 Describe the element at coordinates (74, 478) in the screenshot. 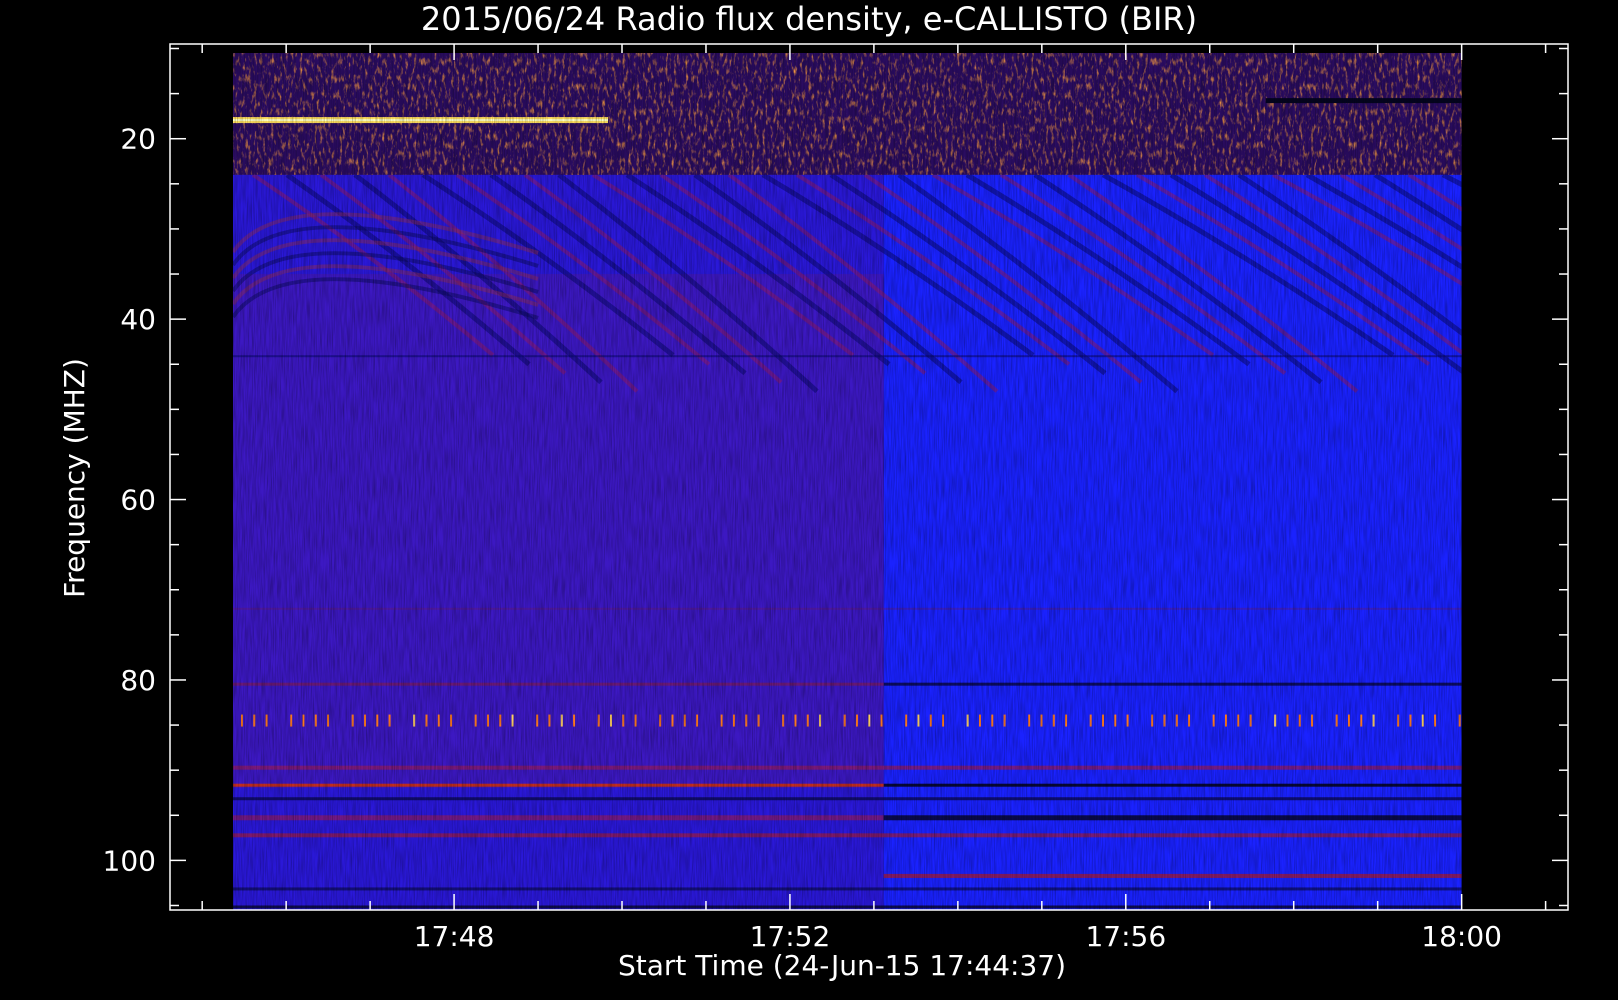

I see `y-axis-label: Frequency (MHZ)` at that location.